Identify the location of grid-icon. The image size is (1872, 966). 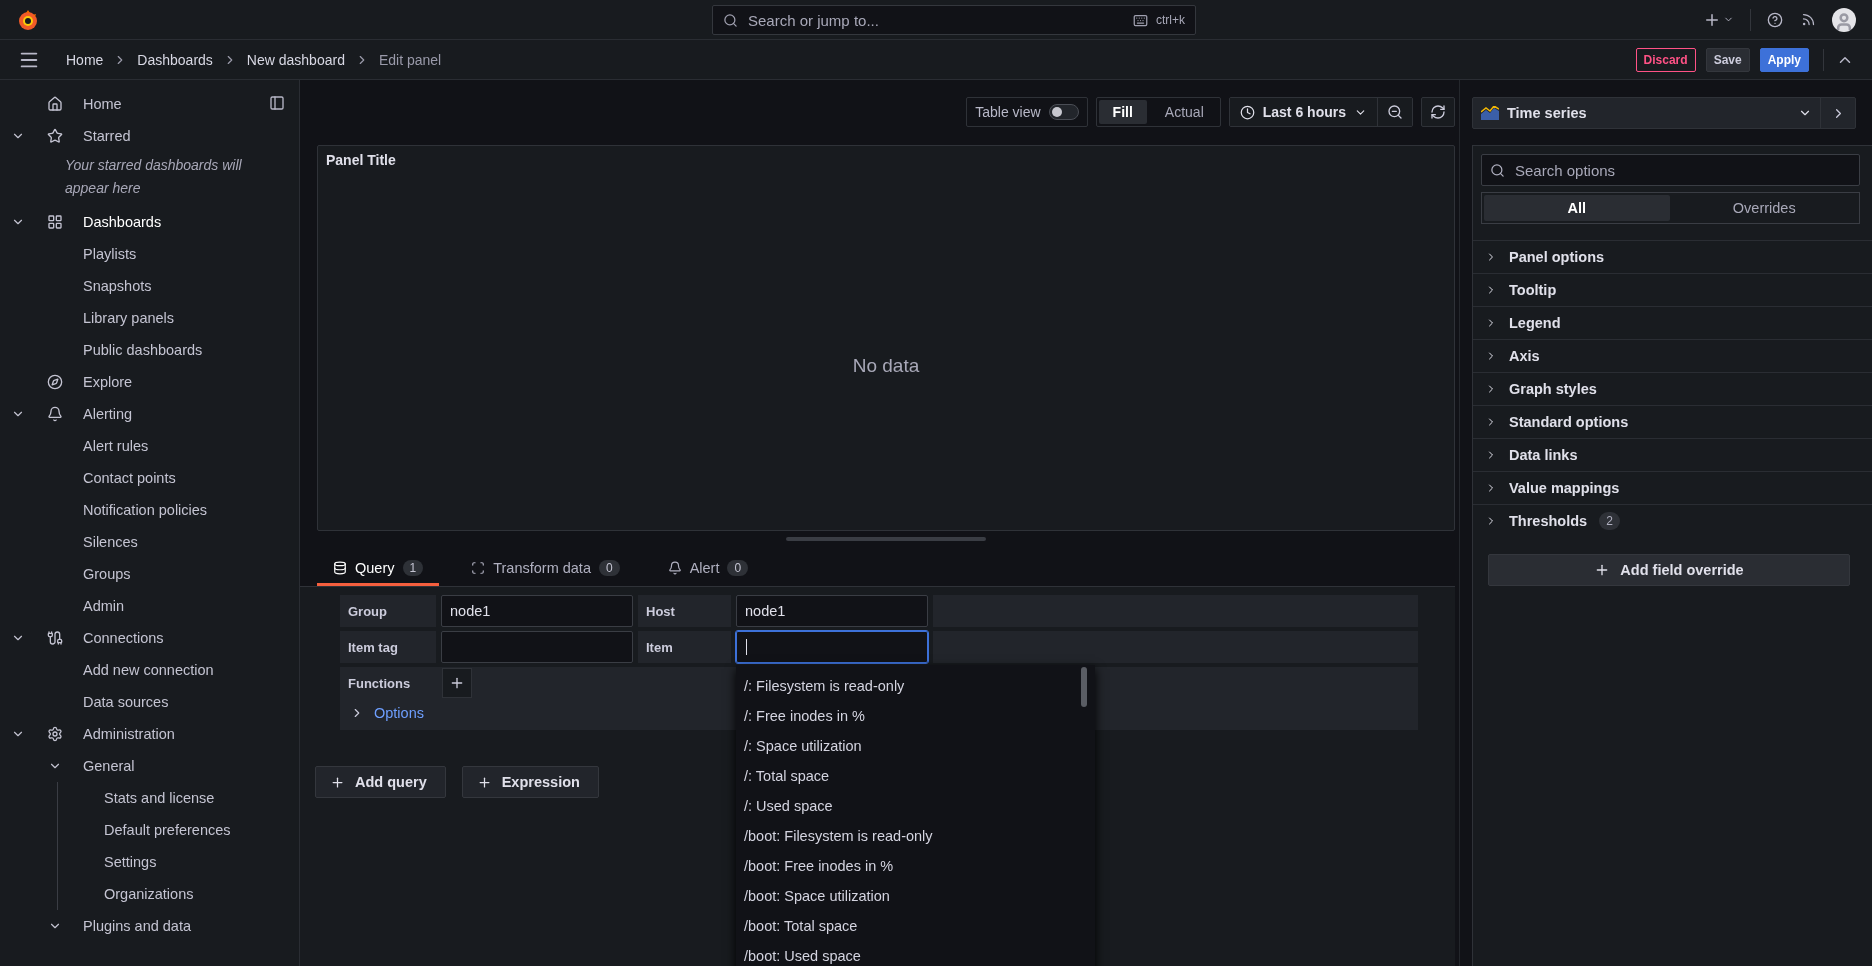
(54, 222).